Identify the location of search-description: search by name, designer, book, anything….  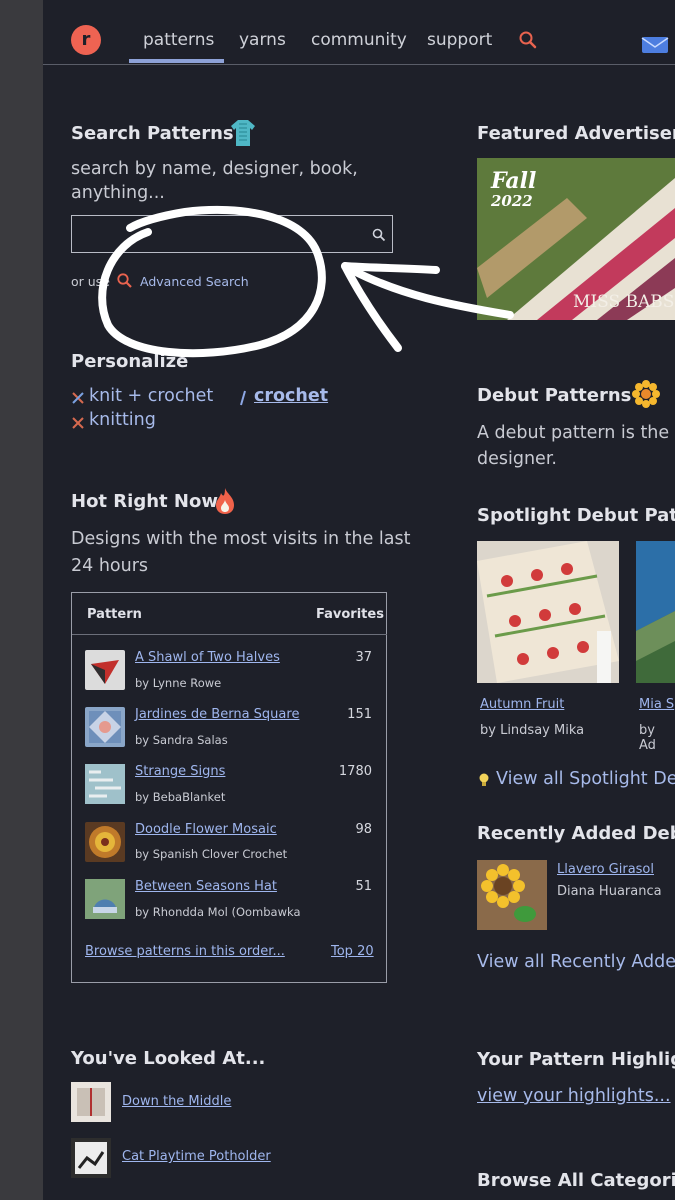
(214, 181).